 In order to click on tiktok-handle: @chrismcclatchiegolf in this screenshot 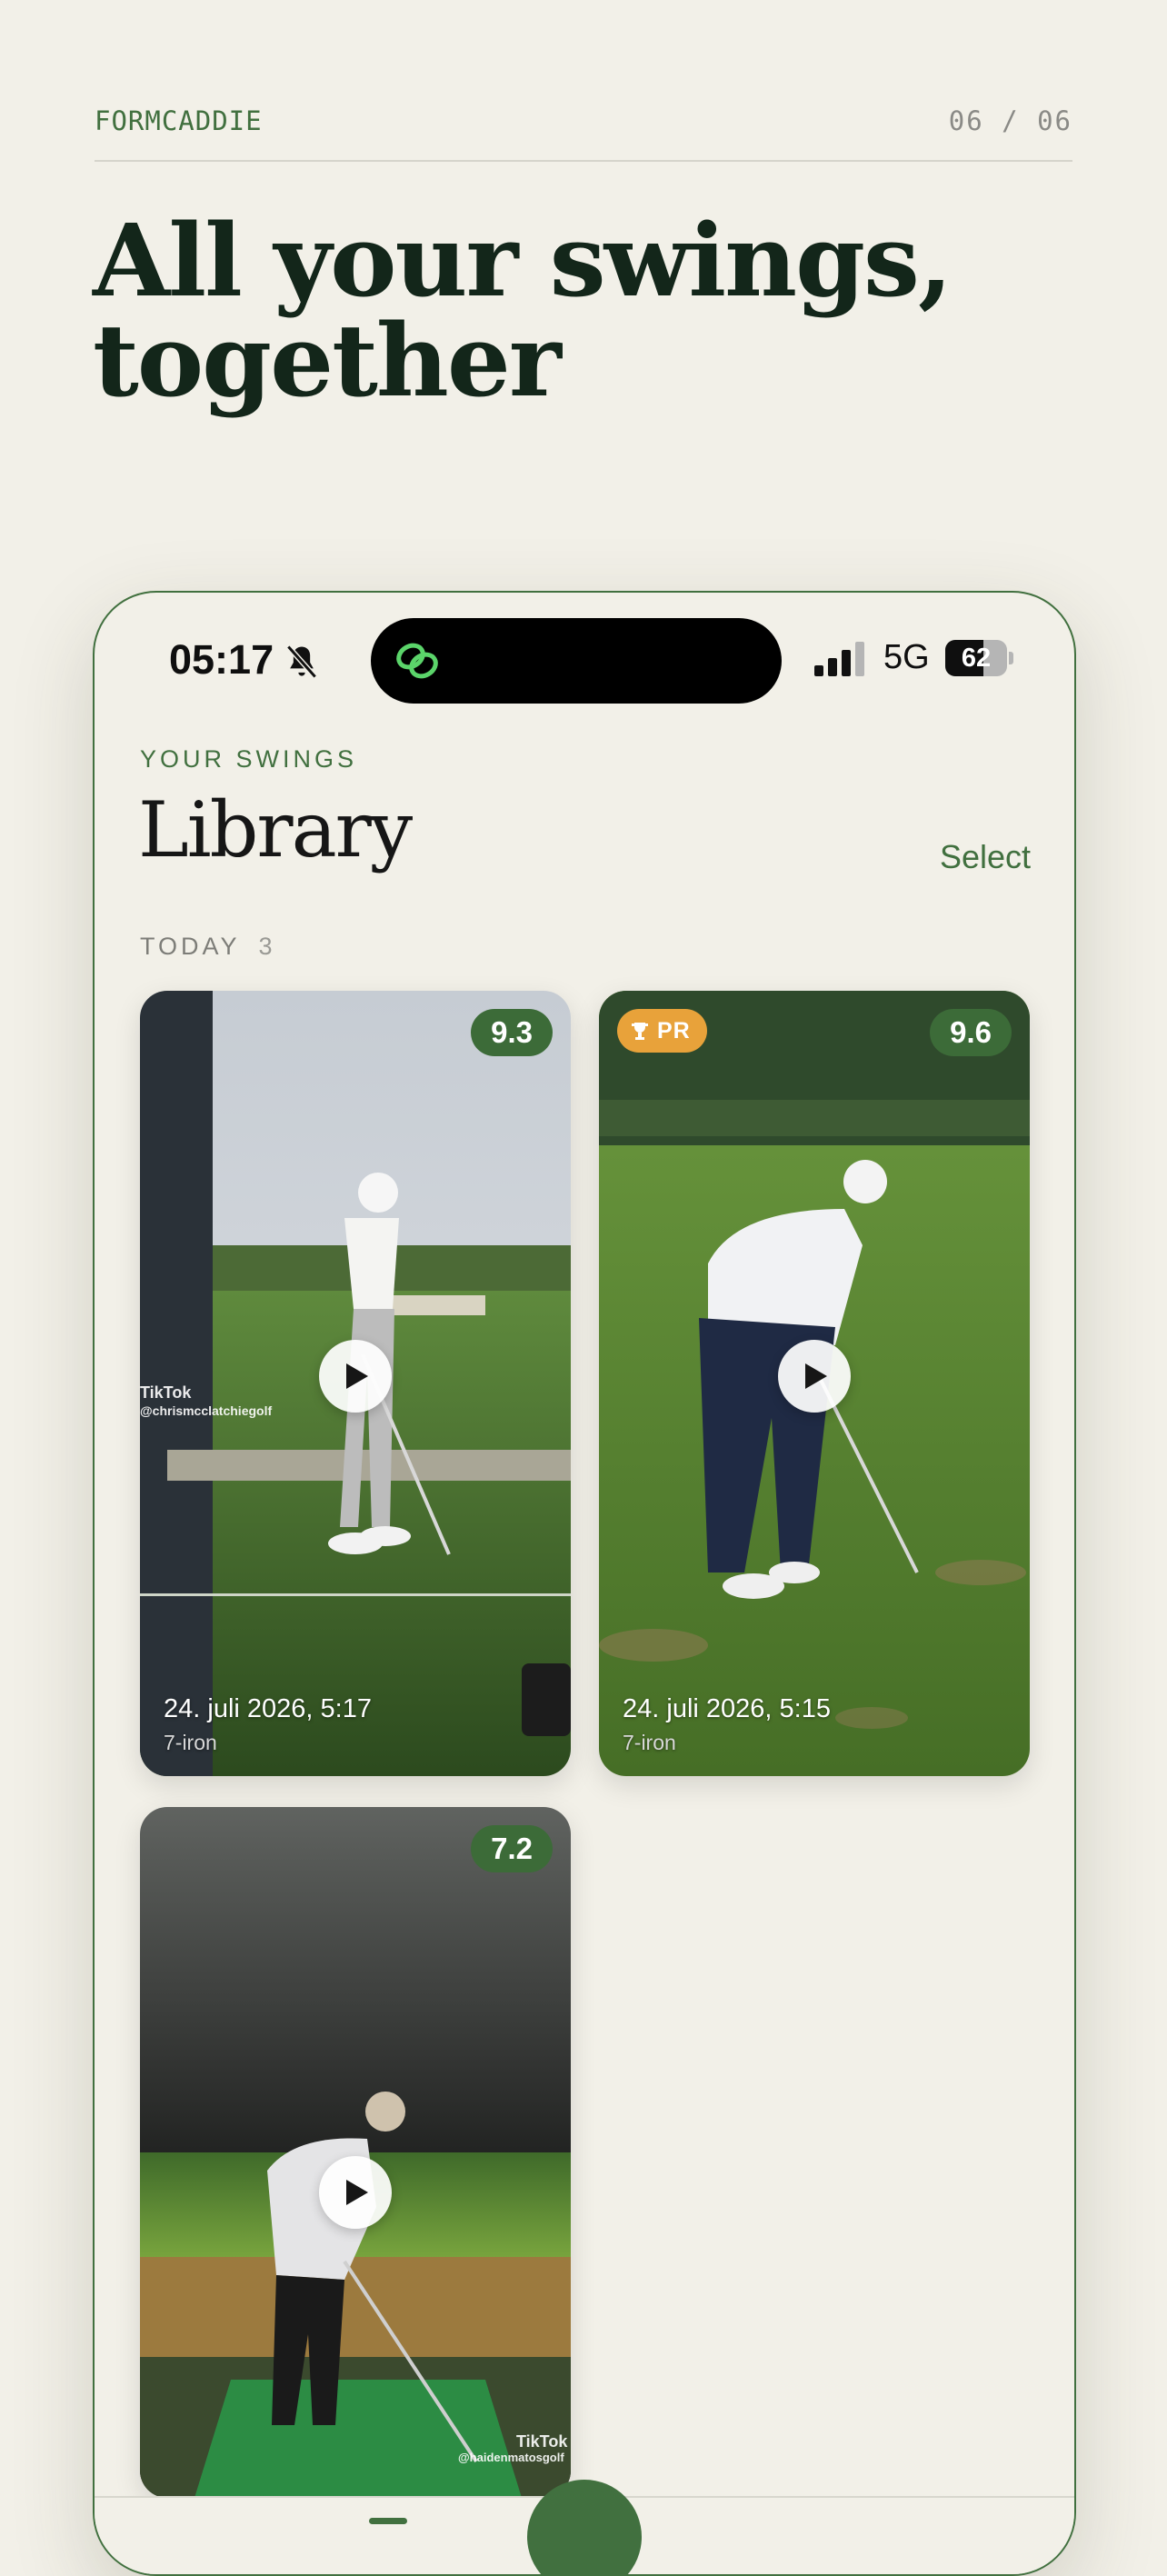, I will do `click(206, 1410)`.